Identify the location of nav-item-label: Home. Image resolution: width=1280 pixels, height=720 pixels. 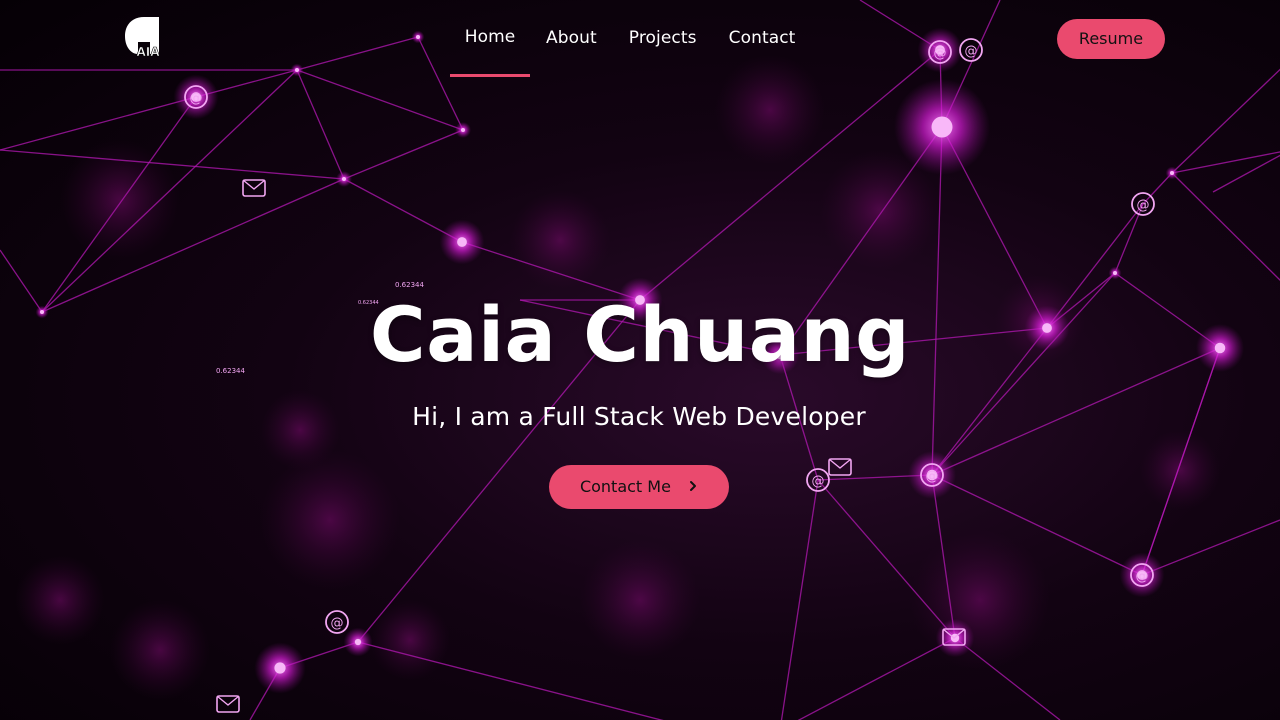
(490, 37).